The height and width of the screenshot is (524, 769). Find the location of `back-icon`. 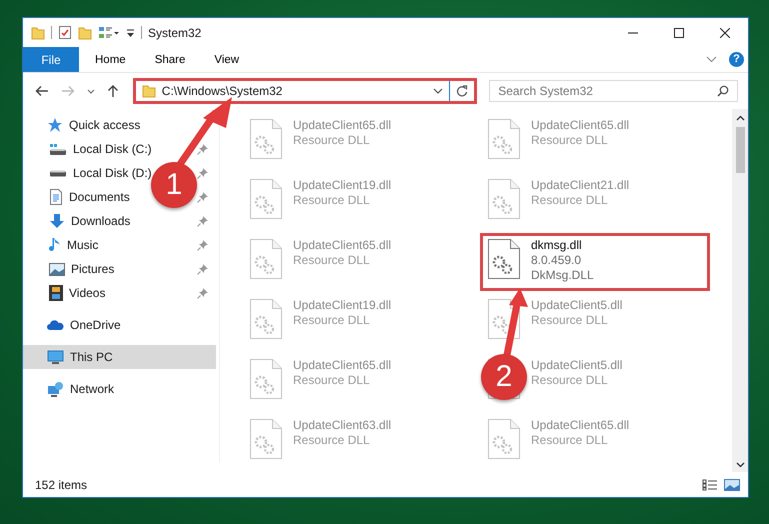

back-icon is located at coordinates (42, 91).